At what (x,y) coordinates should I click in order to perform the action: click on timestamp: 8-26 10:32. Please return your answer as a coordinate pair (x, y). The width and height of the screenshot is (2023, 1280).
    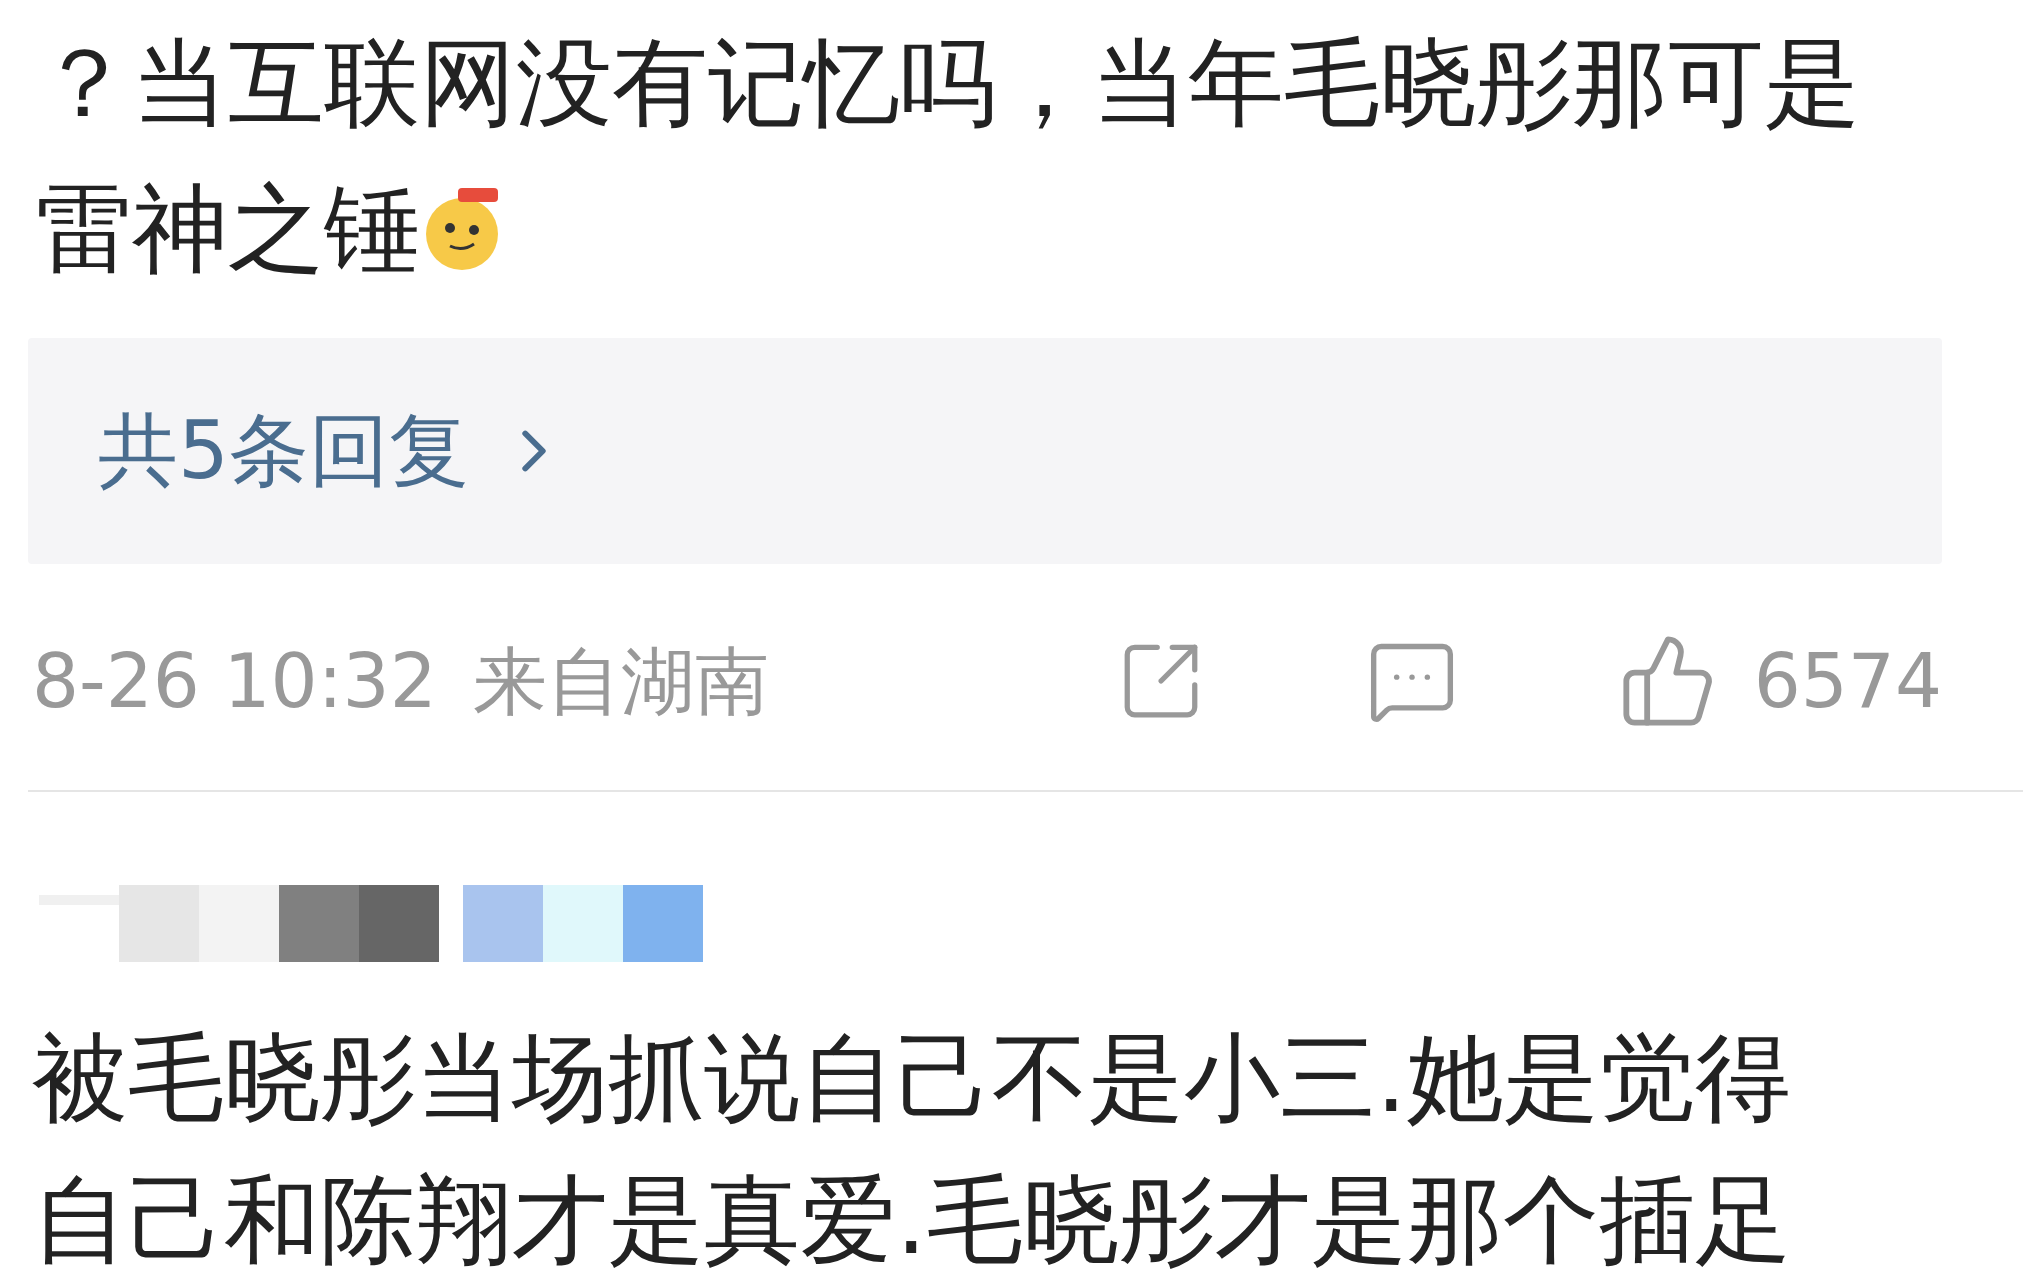
    Looking at the image, I should click on (234, 681).